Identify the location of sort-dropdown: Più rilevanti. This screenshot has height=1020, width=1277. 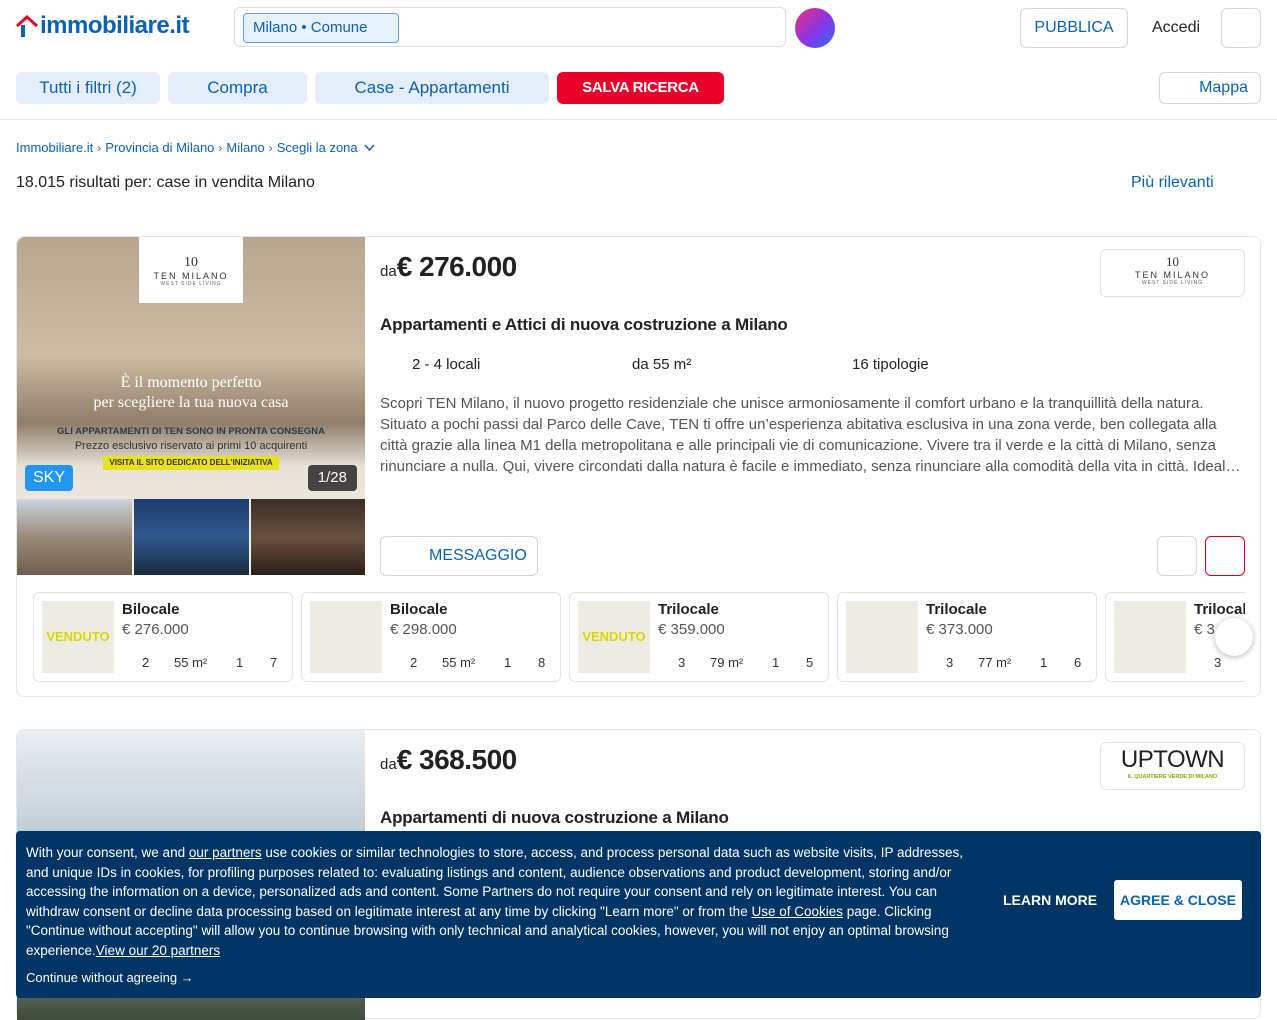
(1172, 183).